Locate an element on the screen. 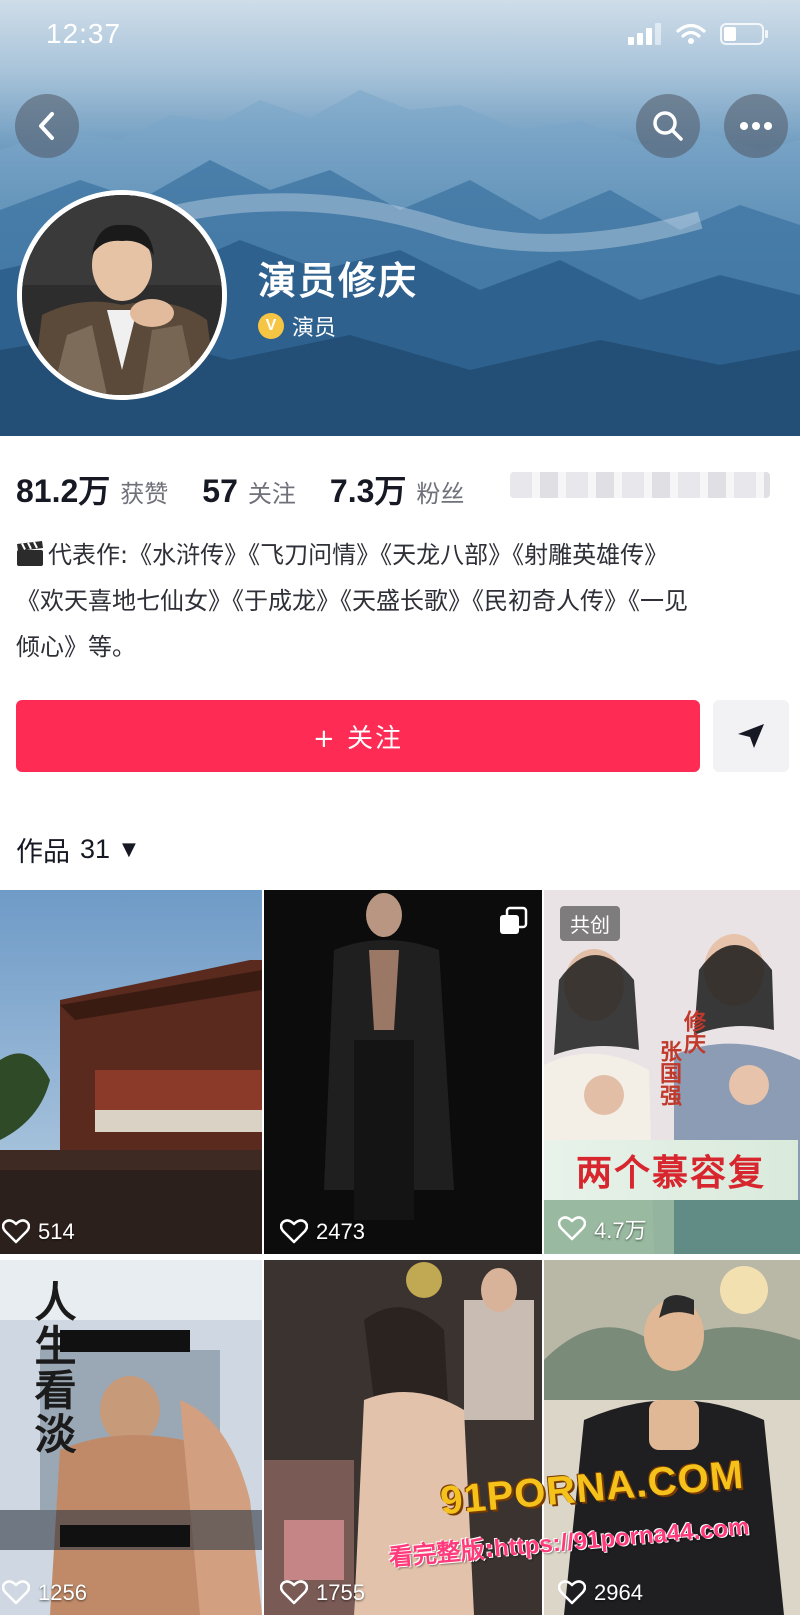 This screenshot has width=800, height=1615. followers-count: 7.3万 is located at coordinates (368, 489).